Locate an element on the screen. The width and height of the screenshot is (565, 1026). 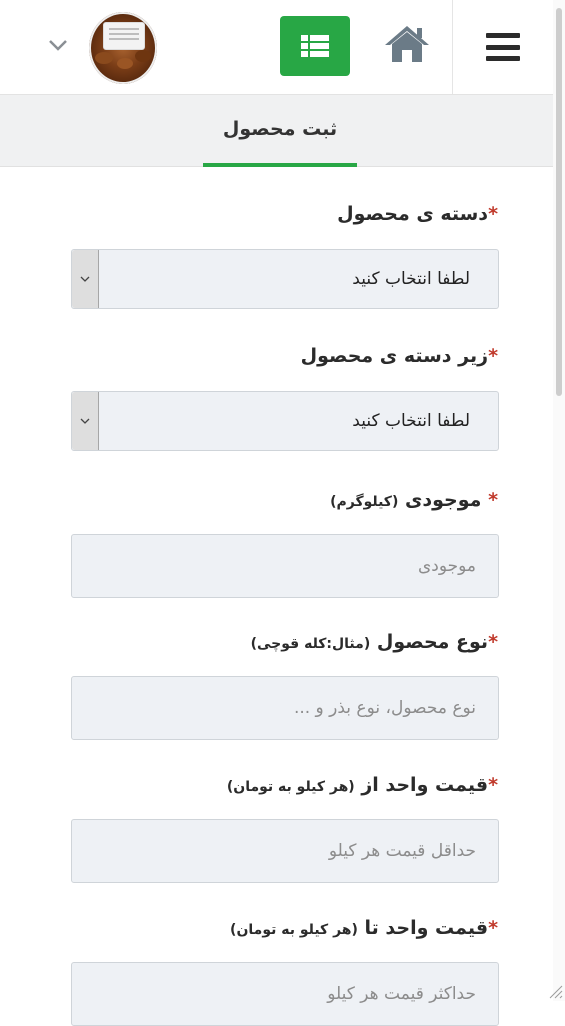
top-header is located at coordinates (276, 47).